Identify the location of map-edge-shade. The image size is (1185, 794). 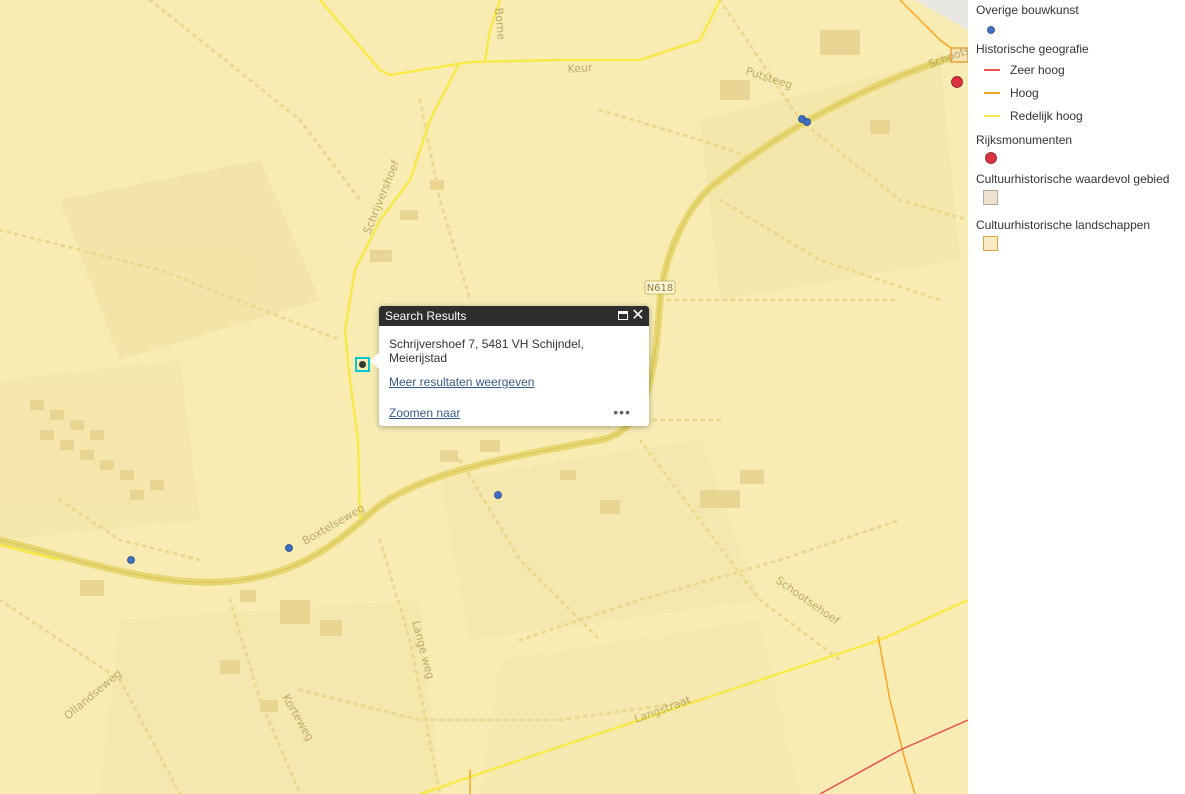
(941, 15).